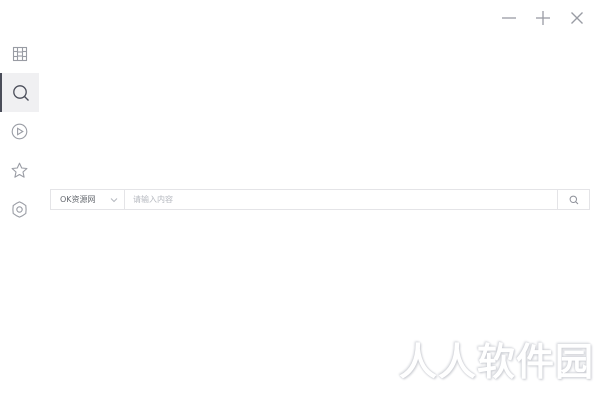  I want to click on plus-icon, so click(543, 18).